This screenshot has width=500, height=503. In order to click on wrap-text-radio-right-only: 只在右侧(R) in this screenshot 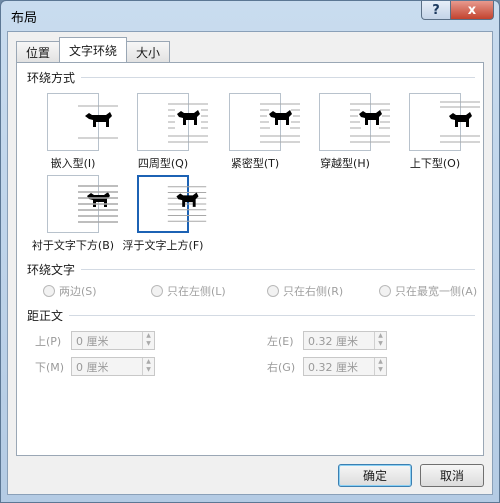, I will do `click(305, 291)`.